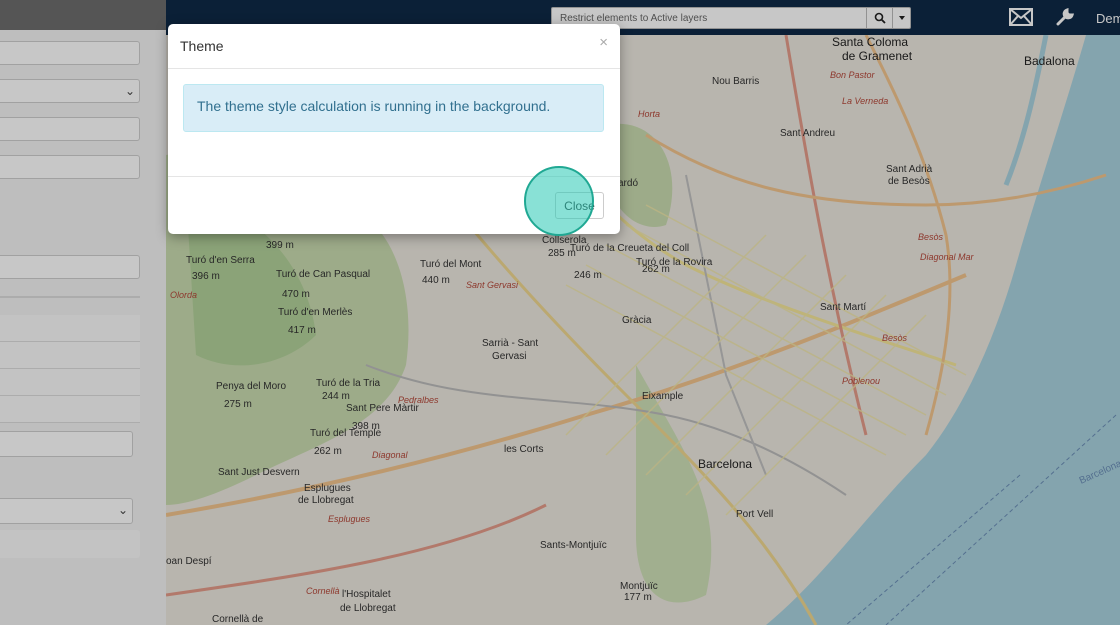 This screenshot has height=625, width=1120. Describe the element at coordinates (579, 205) in the screenshot. I see `close-button: Close` at that location.